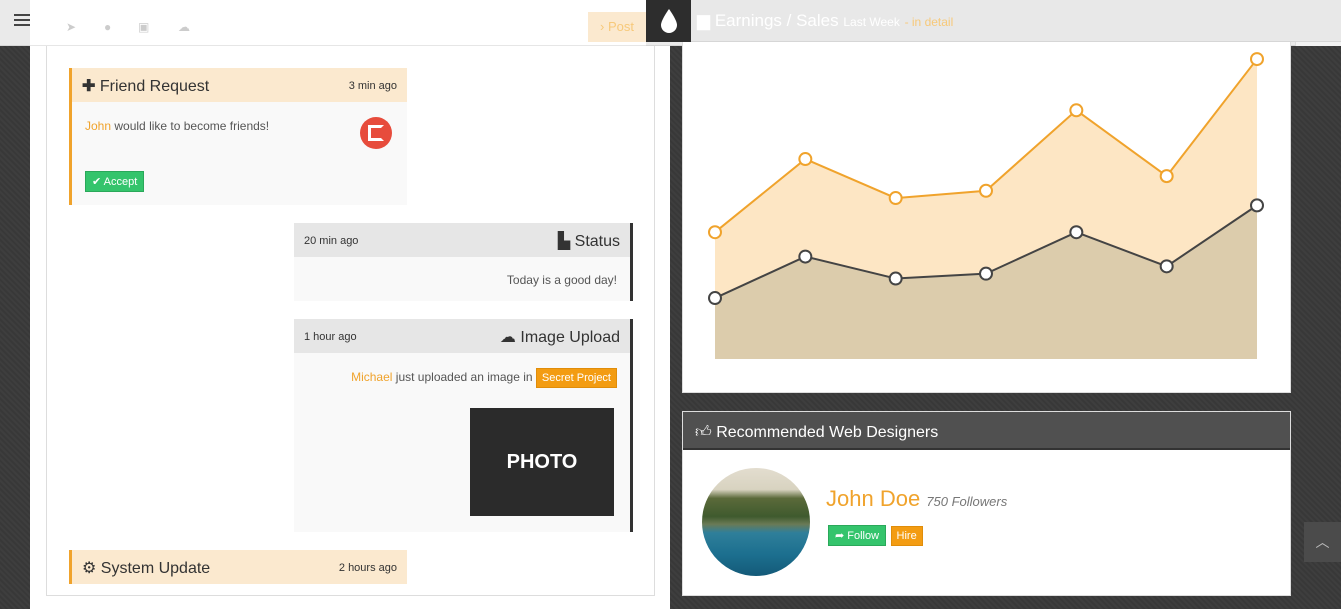 Image resolution: width=1341 pixels, height=609 pixels. I want to click on post-composer-bar: ➤ ● ▣ ☁, so click(338, 23).